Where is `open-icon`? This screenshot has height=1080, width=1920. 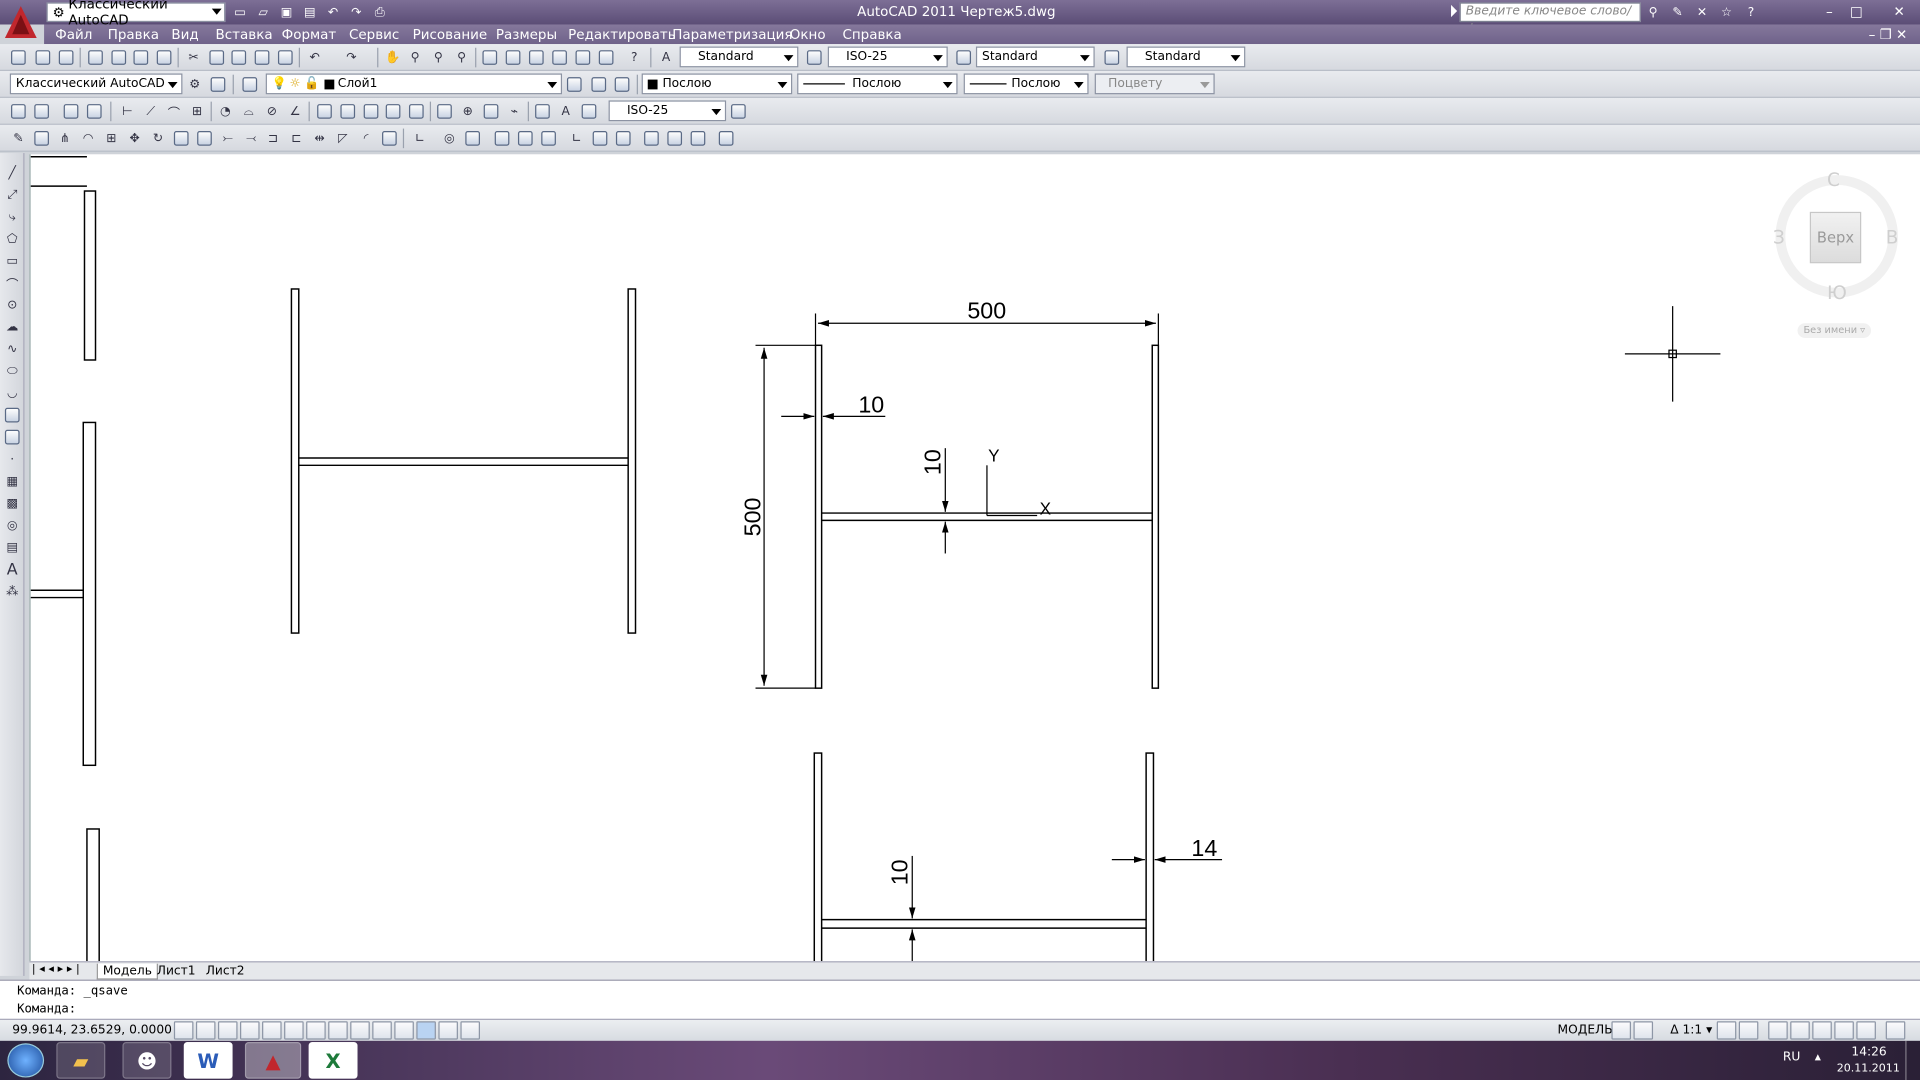
open-icon is located at coordinates (43, 58).